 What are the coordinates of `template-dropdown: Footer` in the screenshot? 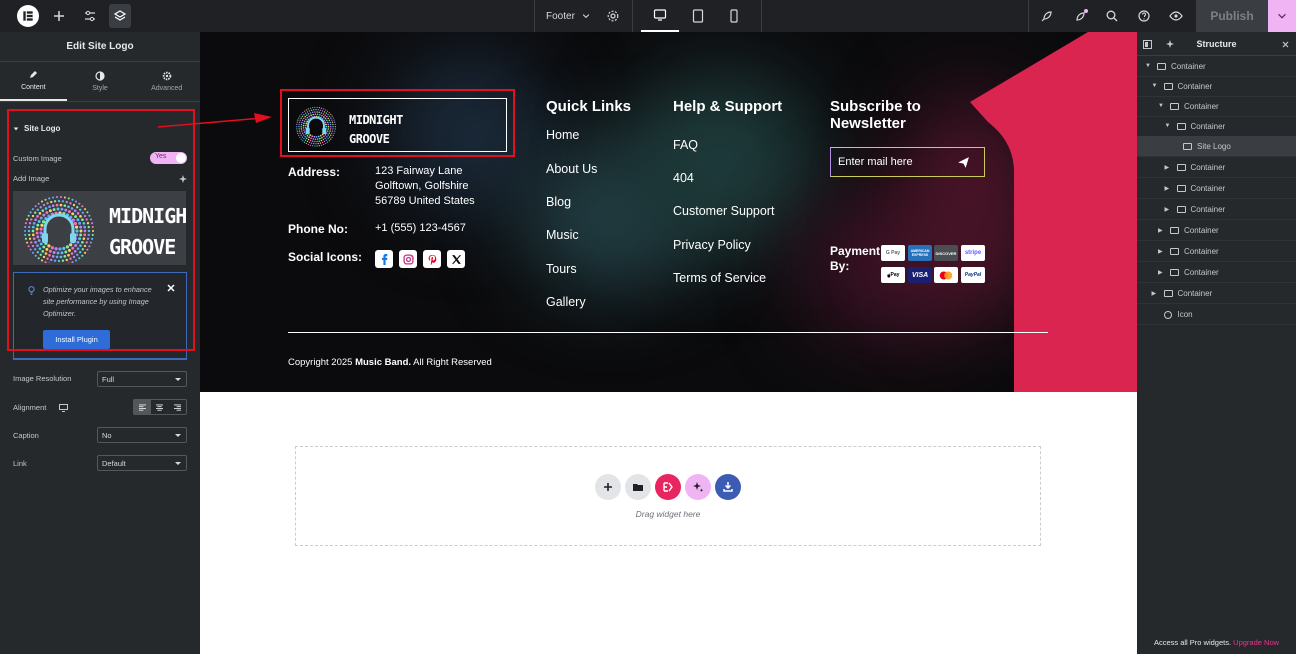 It's located at (569, 16).